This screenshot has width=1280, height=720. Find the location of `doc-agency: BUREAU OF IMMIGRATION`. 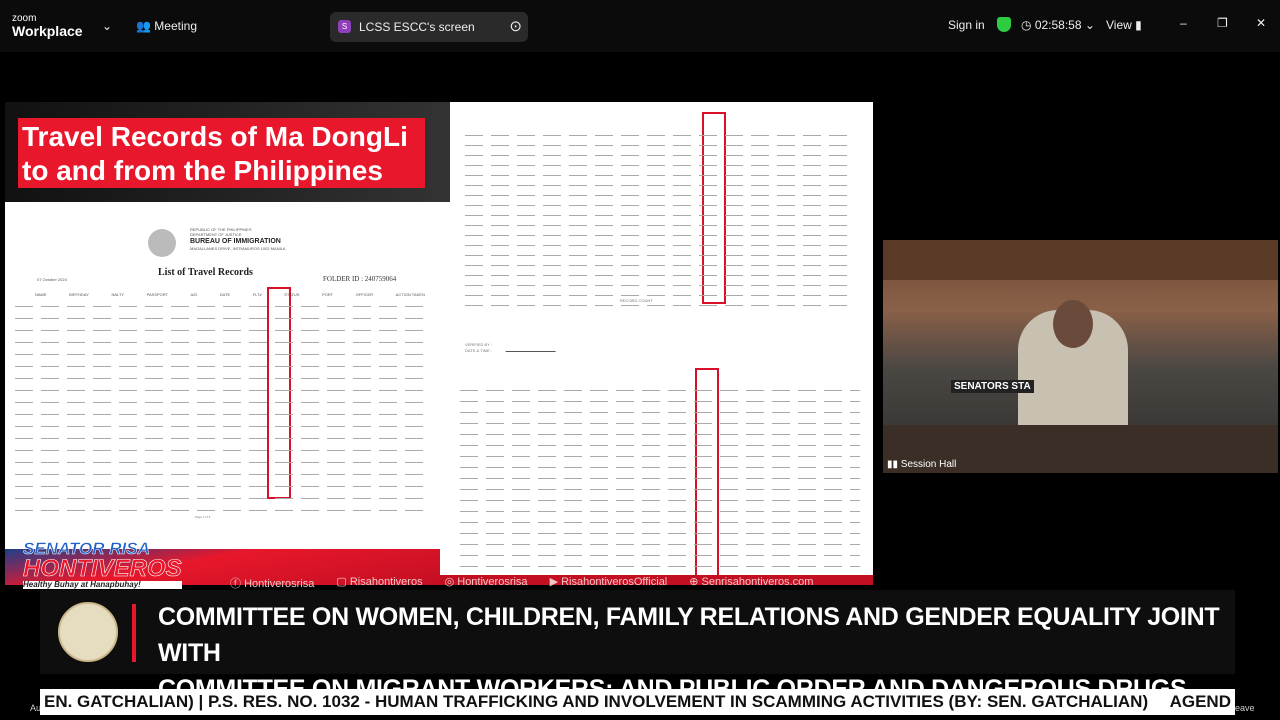

doc-agency: BUREAU OF IMMIGRATION is located at coordinates (235, 241).